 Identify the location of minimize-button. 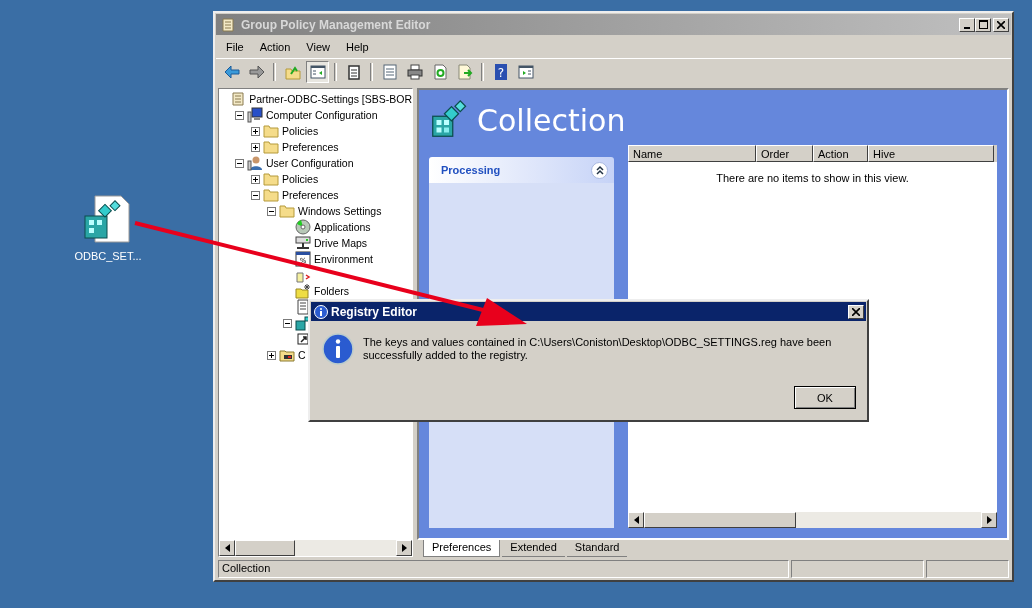
(967, 24).